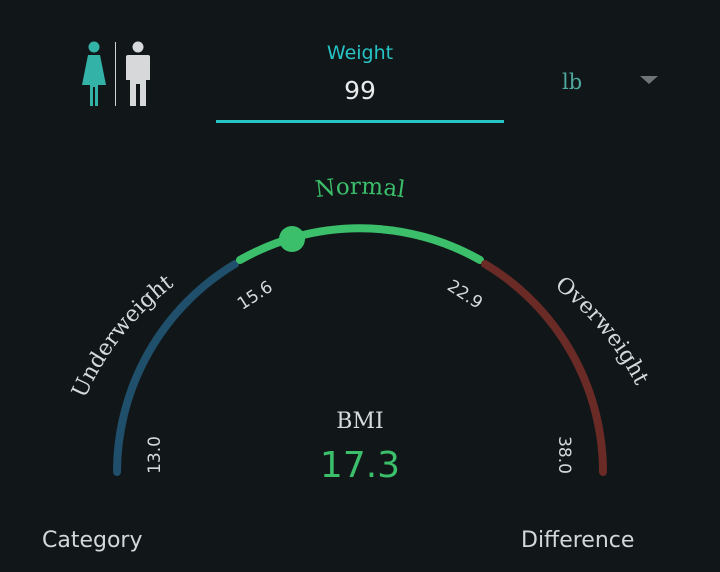 Image resolution: width=720 pixels, height=572 pixels. What do you see at coordinates (601, 330) in the screenshot?
I see `overweight-label: Overweight` at bounding box center [601, 330].